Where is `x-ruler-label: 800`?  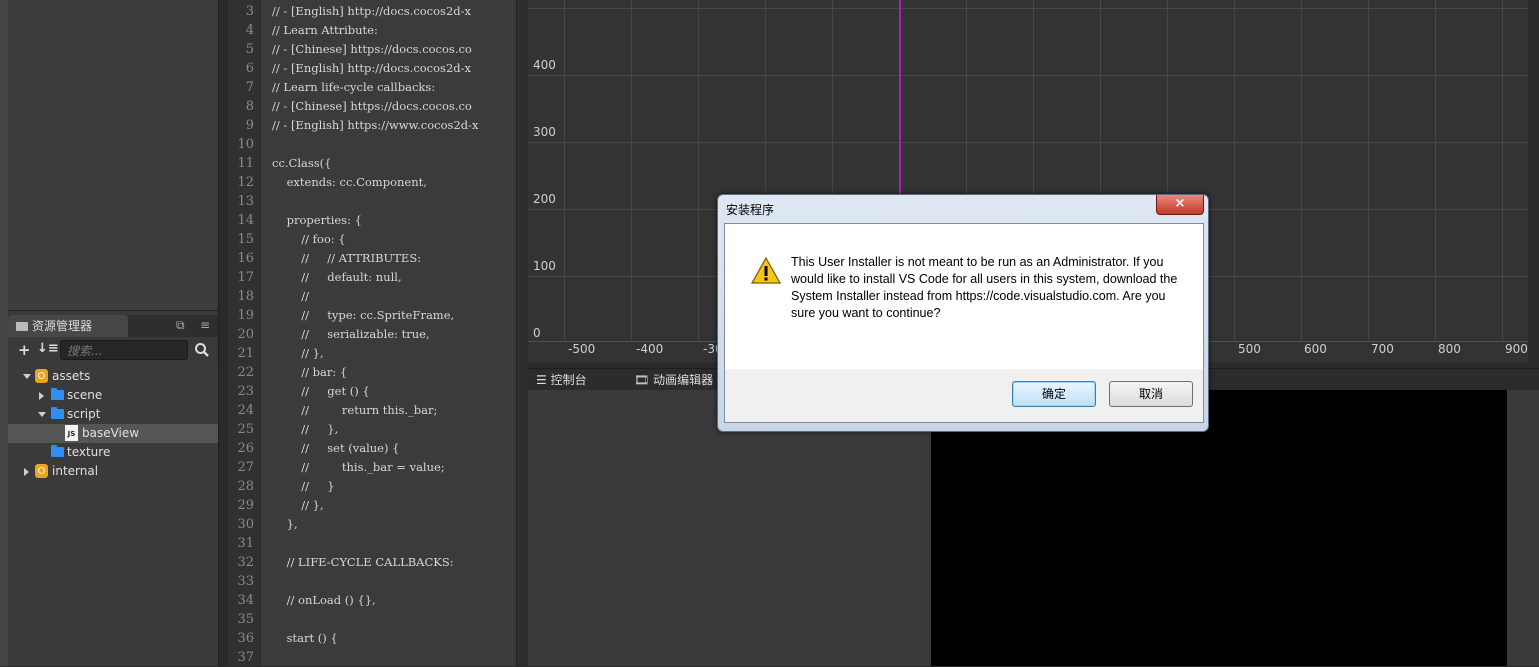
x-ruler-label: 800 is located at coordinates (1449, 349).